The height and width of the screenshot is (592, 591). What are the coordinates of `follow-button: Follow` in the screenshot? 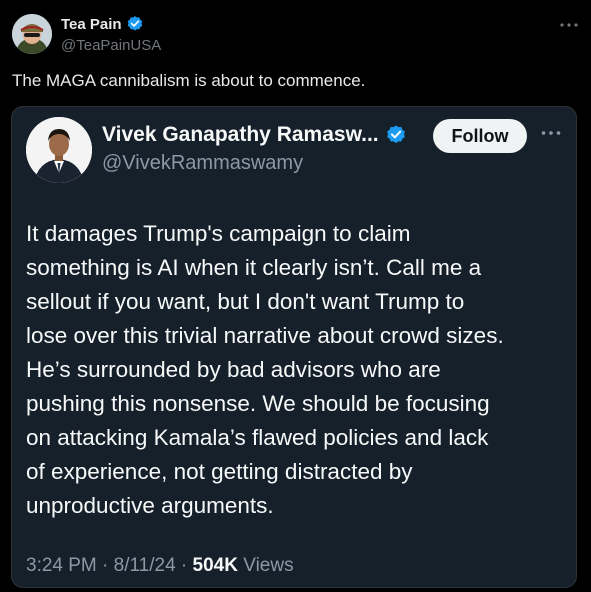 It's located at (480, 136).